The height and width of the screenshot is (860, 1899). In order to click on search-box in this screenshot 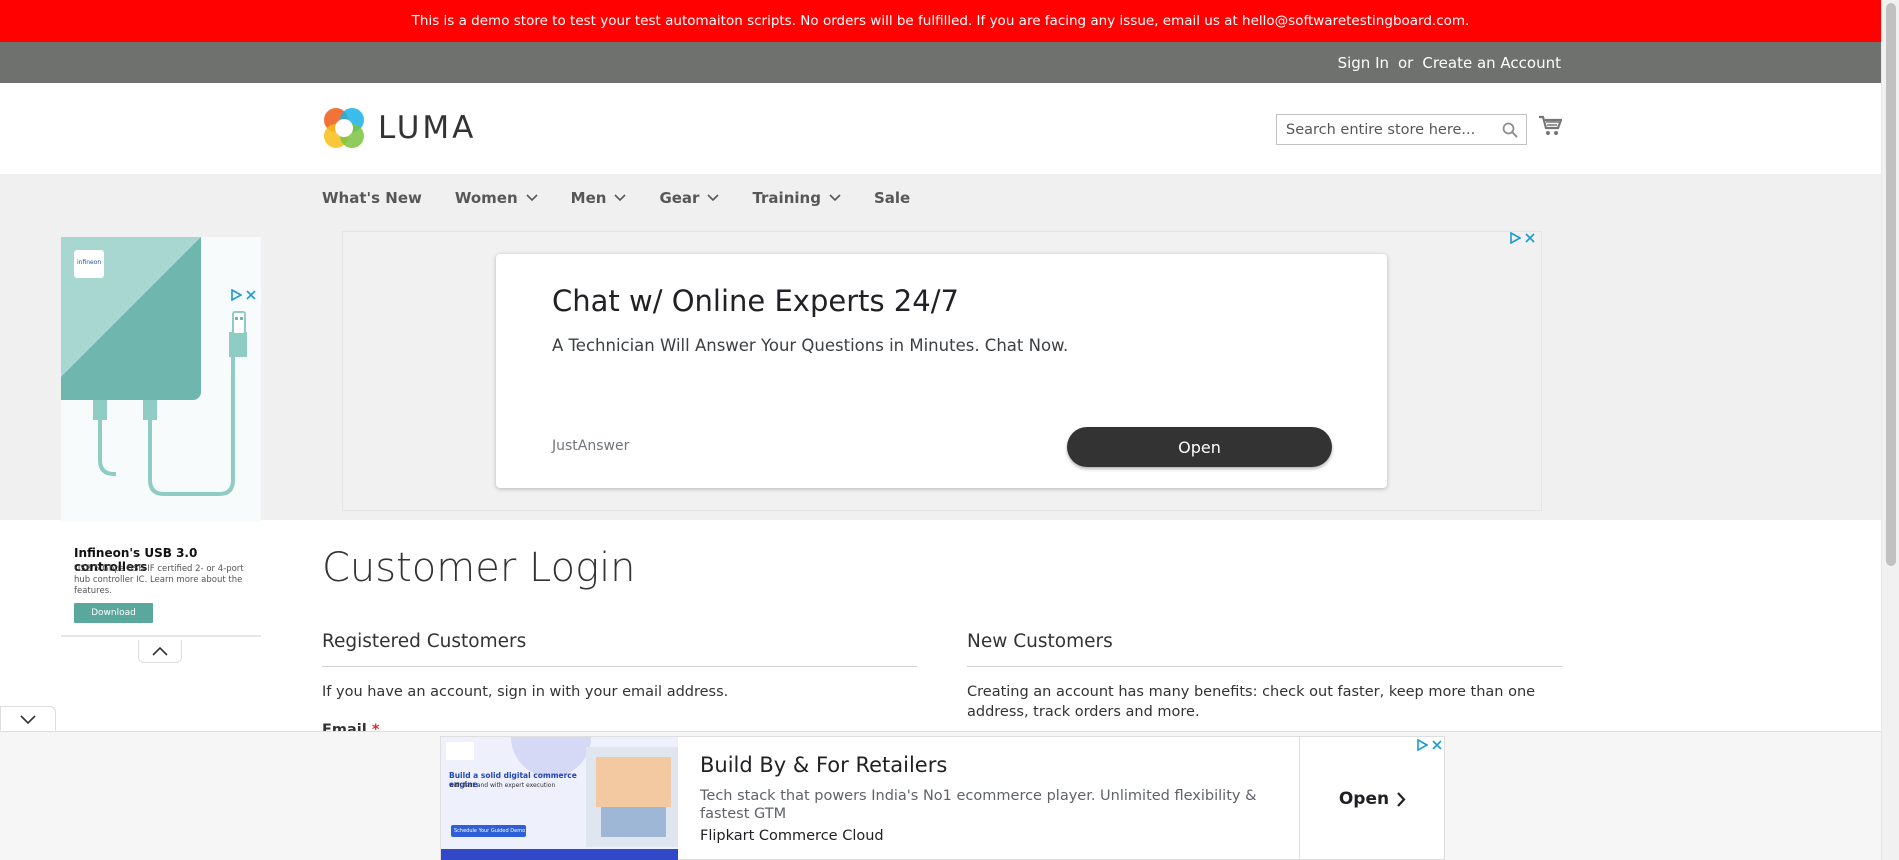, I will do `click(1401, 129)`.